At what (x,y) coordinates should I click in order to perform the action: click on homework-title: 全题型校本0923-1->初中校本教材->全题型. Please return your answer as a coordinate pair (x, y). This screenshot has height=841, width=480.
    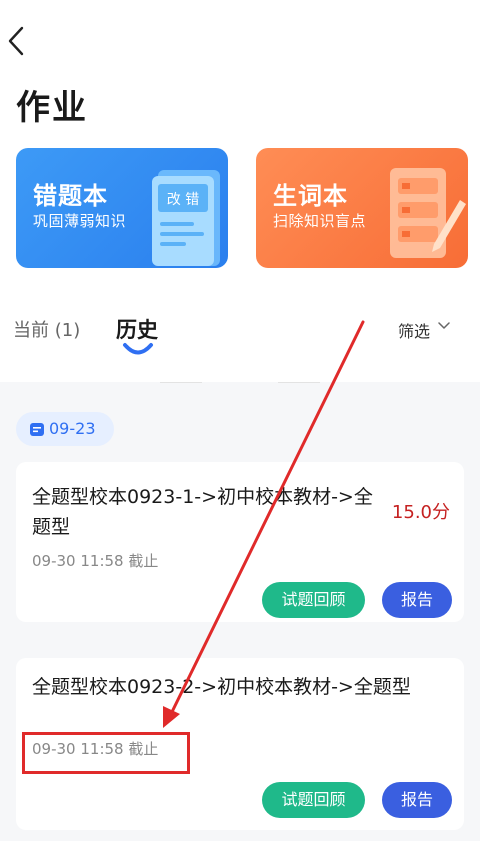
    Looking at the image, I should click on (202, 512).